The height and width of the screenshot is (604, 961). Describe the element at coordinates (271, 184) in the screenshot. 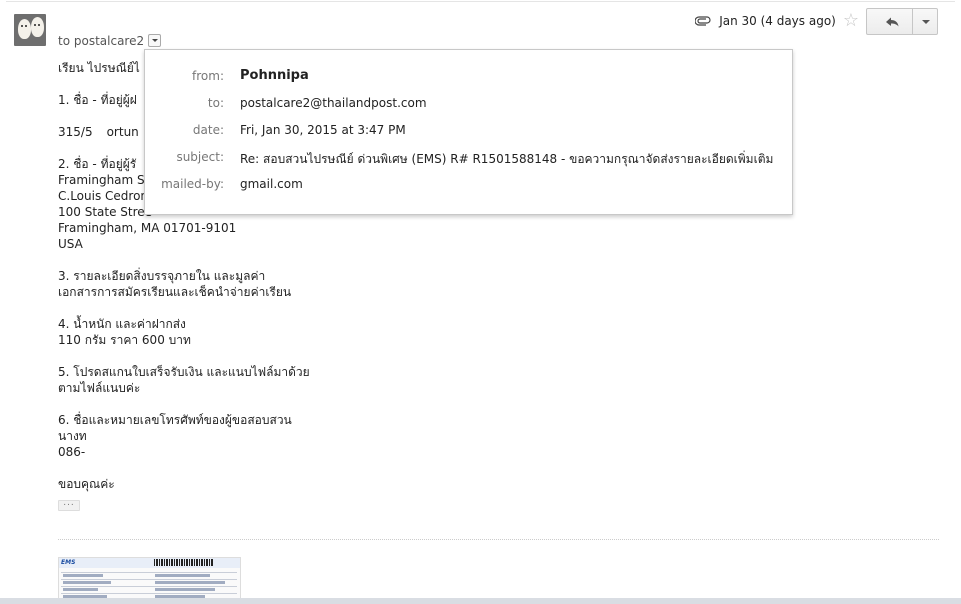

I see `details-mailedby-value: gmail.com` at that location.